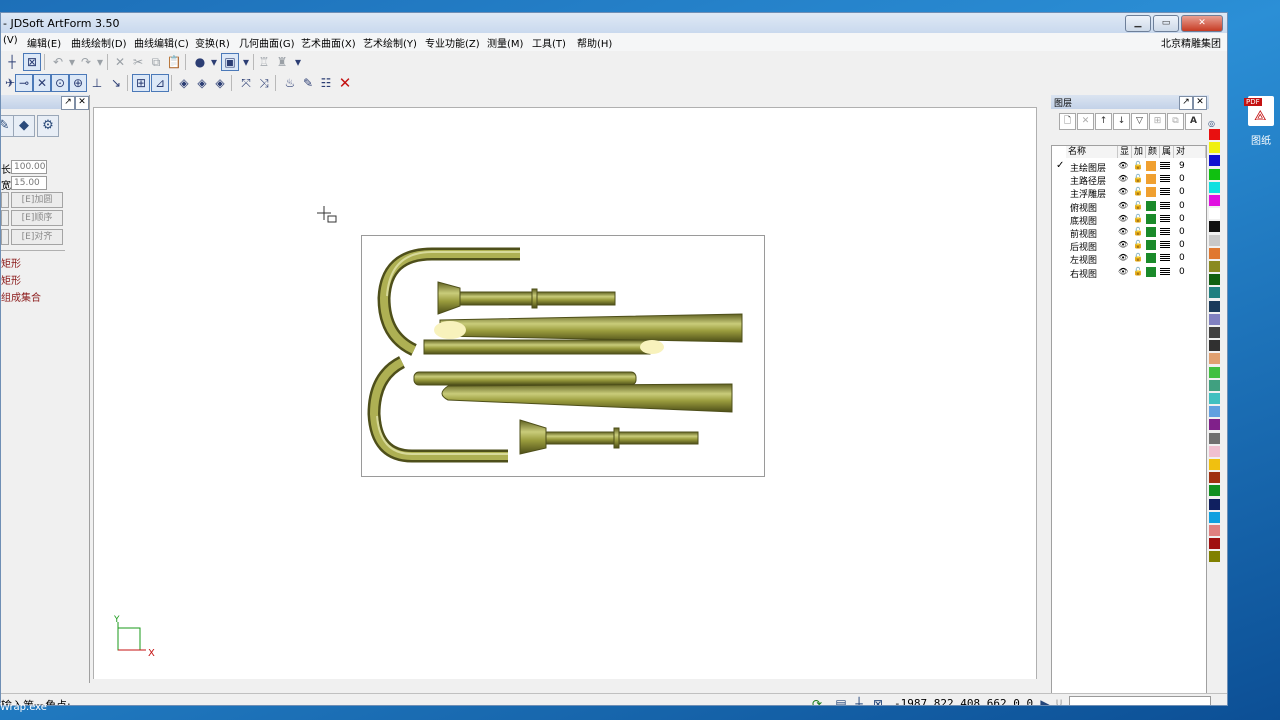 This screenshot has height=720, width=1280. I want to click on shade-icon: ♖, so click(264, 62).